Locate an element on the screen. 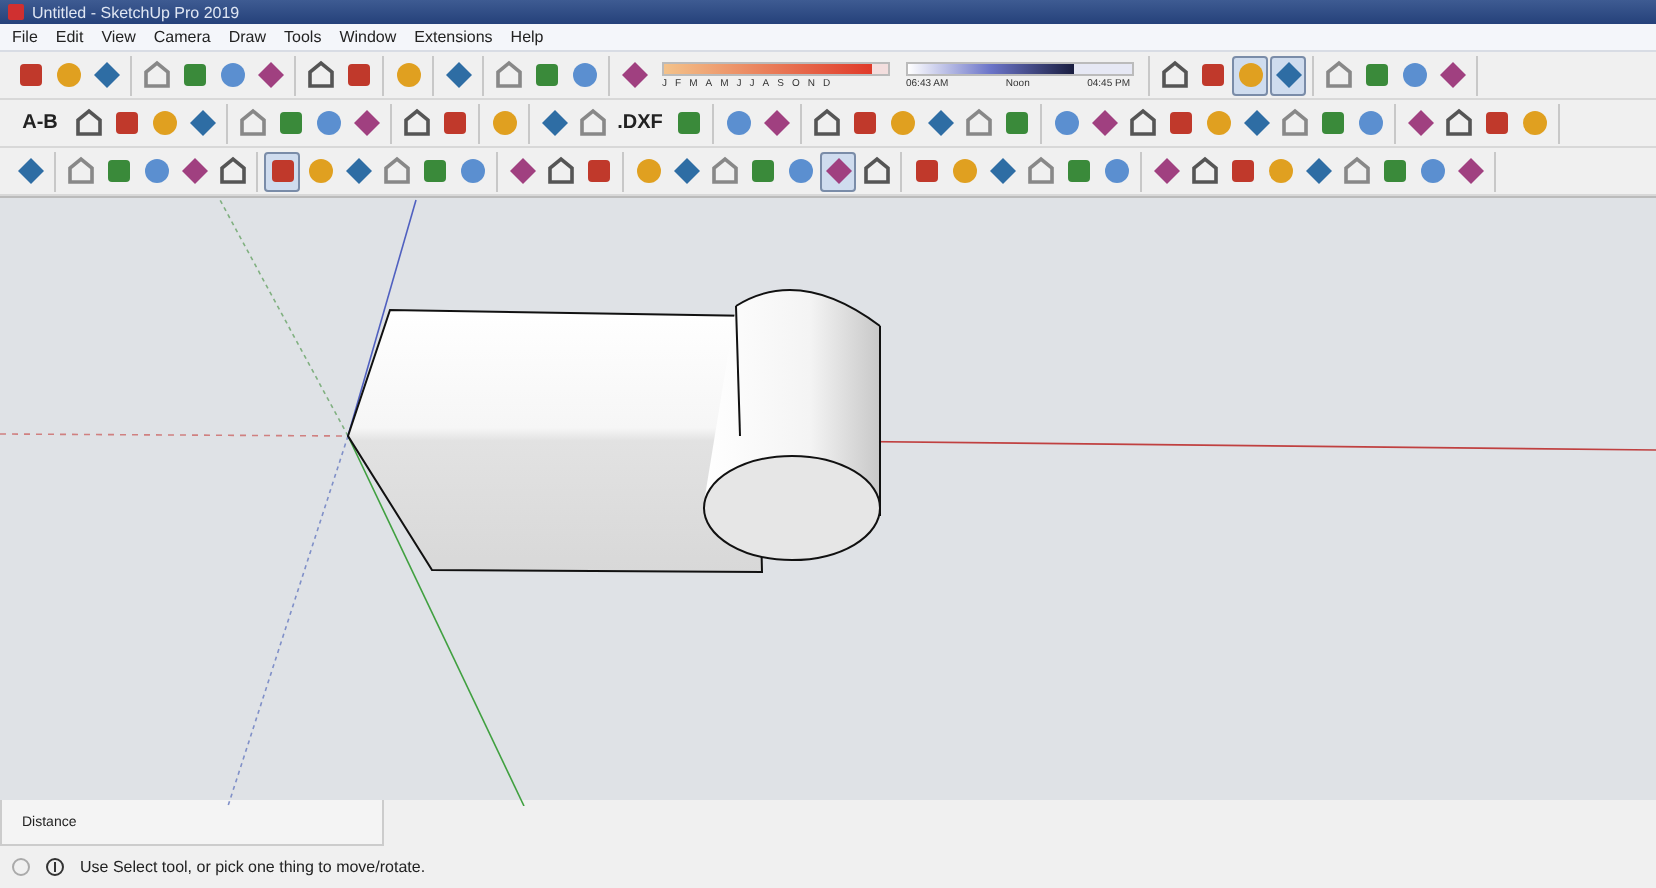 The image size is (1656, 888). menu-item: Window is located at coordinates (368, 37).